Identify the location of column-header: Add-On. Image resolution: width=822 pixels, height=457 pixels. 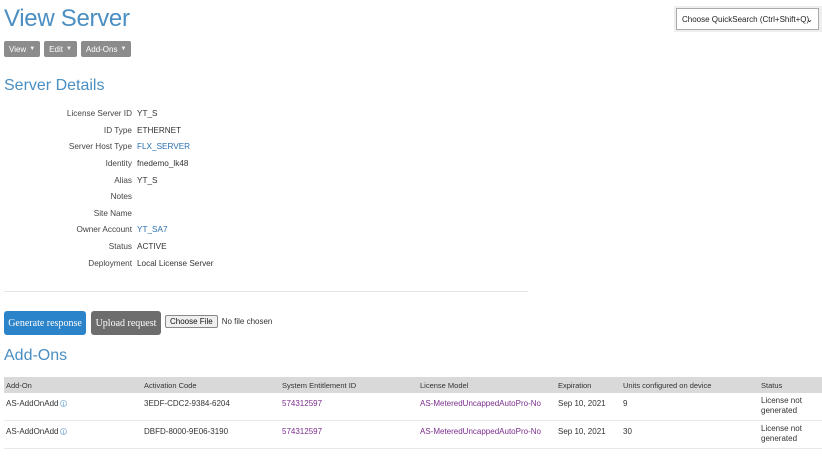
(73, 385).